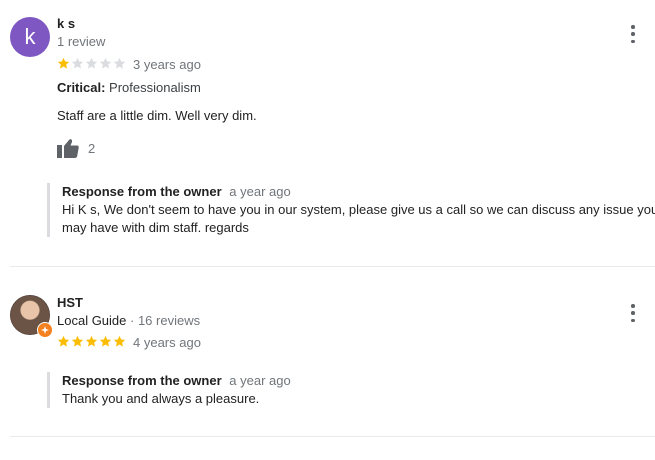 This screenshot has width=655, height=460. Describe the element at coordinates (31, 316) in the screenshot. I see `reviewer-avatar` at that location.